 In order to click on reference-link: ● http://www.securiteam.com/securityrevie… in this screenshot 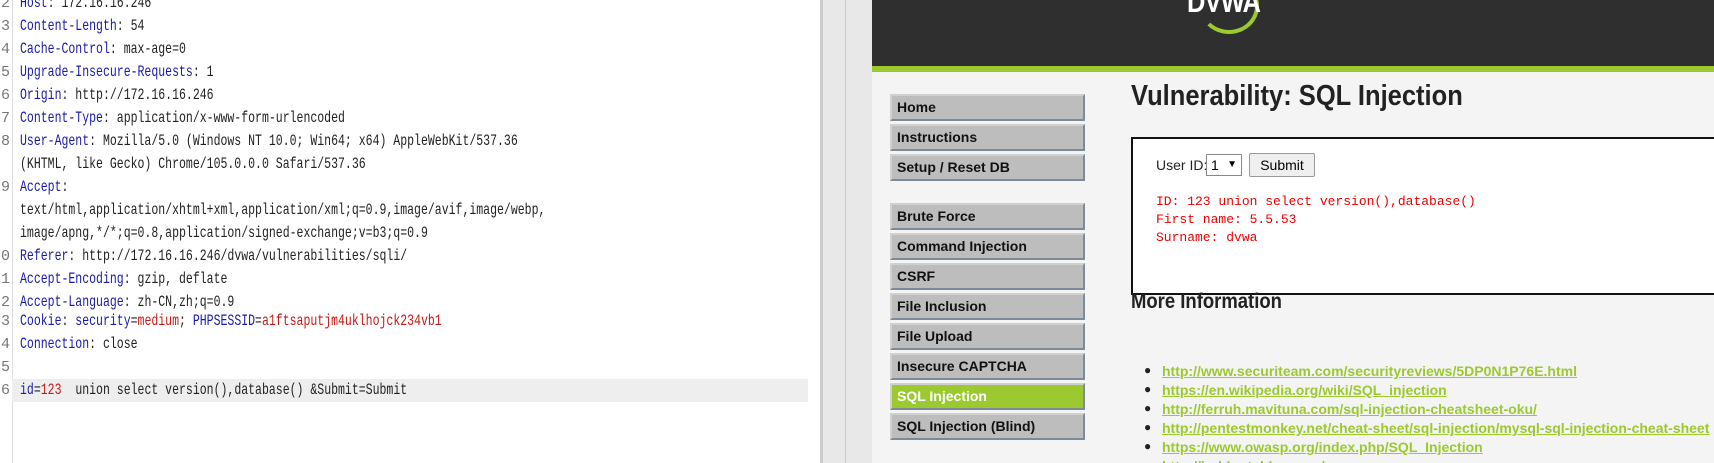, I will do `click(1360, 371)`.